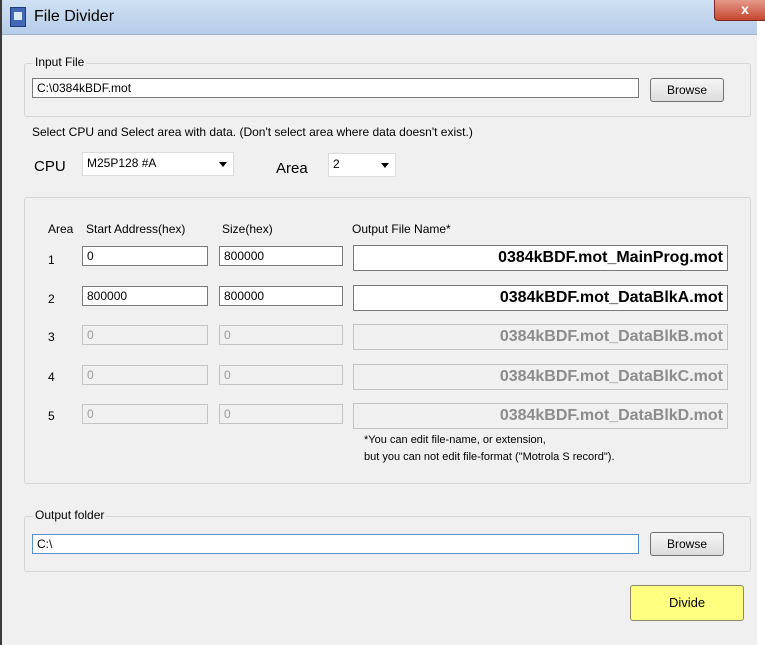  I want to click on row-2-output-file-field: 0384kBDF.mot_DataBlkA.mot, so click(540, 298).